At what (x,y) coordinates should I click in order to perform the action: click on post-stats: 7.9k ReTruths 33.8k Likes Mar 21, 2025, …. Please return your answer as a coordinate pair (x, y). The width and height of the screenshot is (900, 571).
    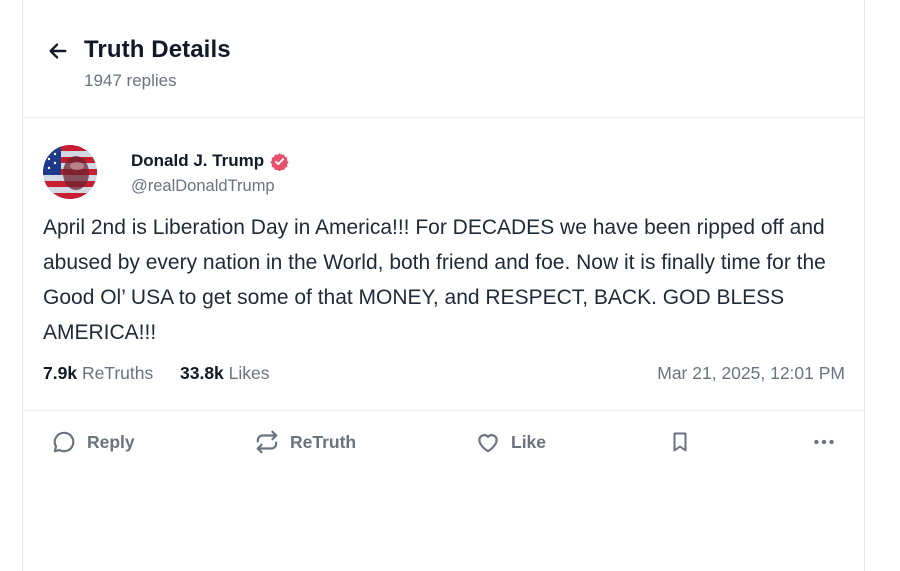
    Looking at the image, I should click on (444, 375).